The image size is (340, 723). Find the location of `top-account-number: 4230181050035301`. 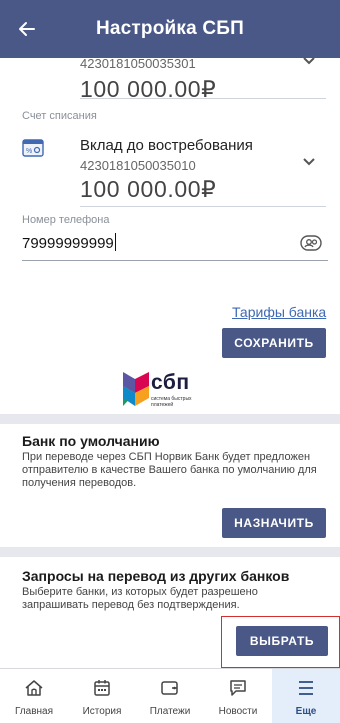

top-account-number: 4230181050035301 is located at coordinates (138, 63).